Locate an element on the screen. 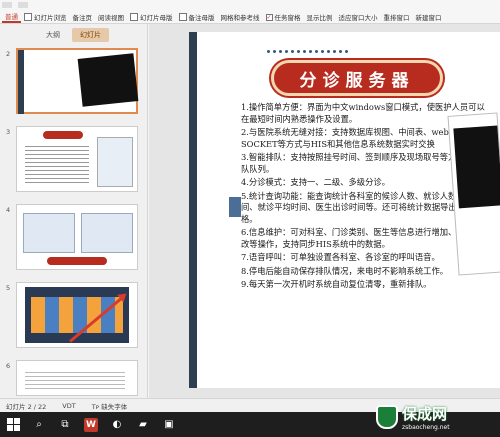  wps-app-icon: W is located at coordinates (91, 424).